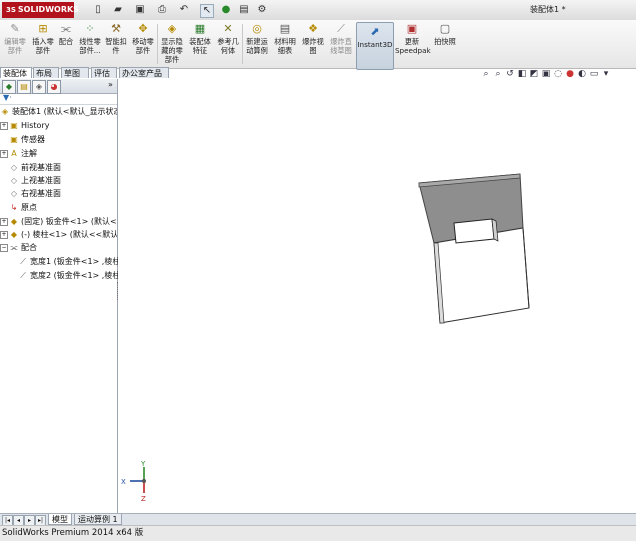 The height and width of the screenshot is (541, 636). Describe the element at coordinates (63, 139) in the screenshot. I see `tree-item-sensors: ▣ 传感器` at that location.